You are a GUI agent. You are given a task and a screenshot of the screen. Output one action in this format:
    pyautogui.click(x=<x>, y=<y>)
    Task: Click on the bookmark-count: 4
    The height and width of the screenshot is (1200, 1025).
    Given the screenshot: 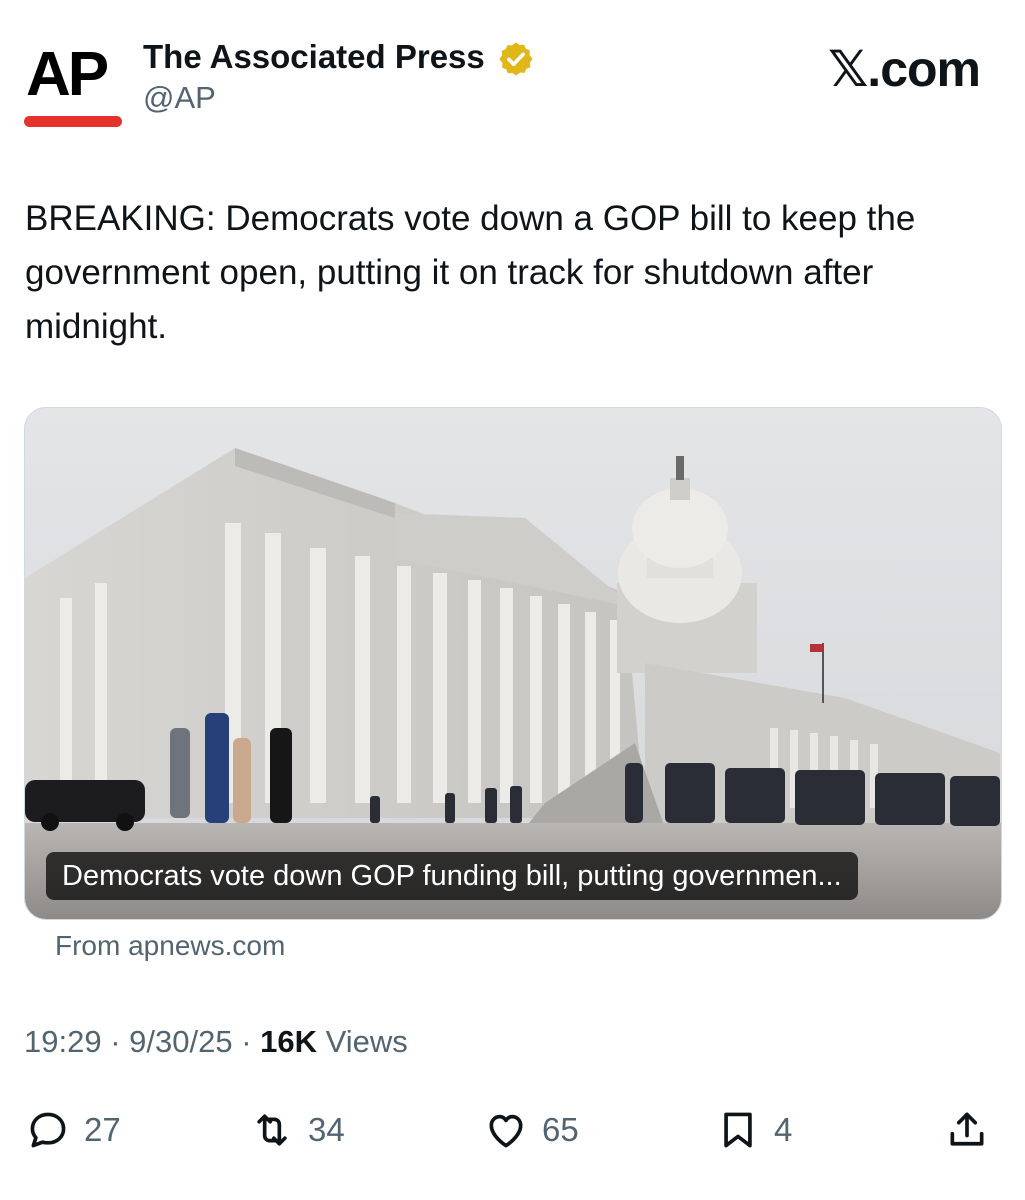 What is the action you would take?
    pyautogui.click(x=783, y=1129)
    